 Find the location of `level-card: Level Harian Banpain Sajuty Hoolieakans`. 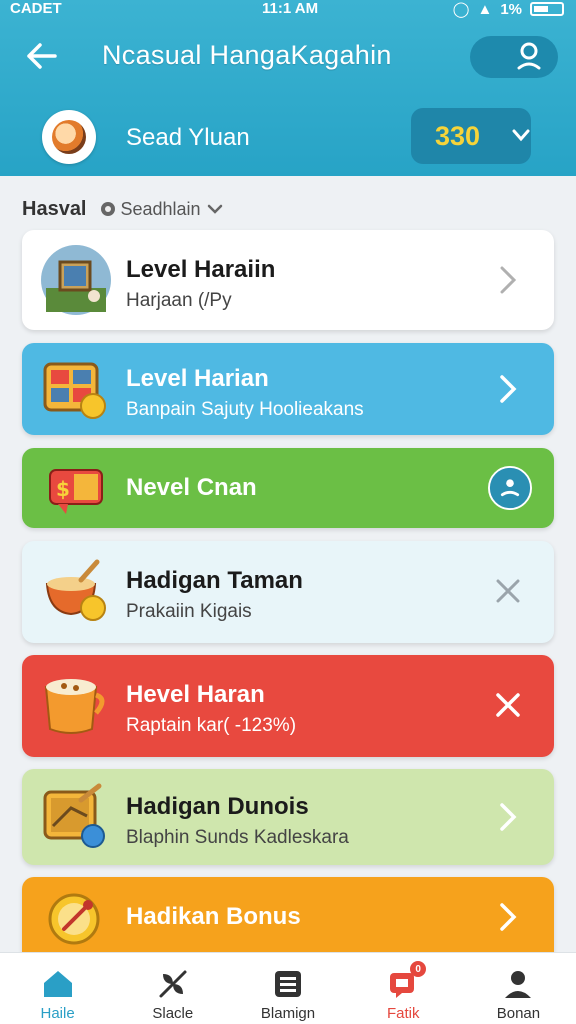

level-card: Level Harian Banpain Sajuty Hoolieakans is located at coordinates (288, 389).